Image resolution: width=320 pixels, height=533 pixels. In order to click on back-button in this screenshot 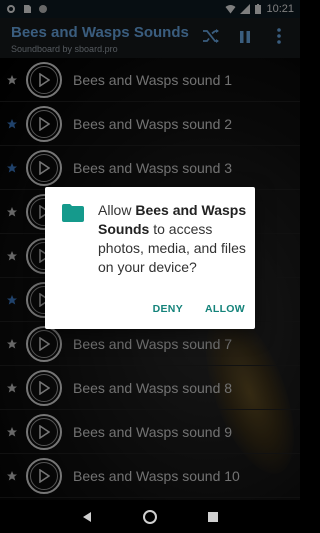, I will do `click(87, 517)`.